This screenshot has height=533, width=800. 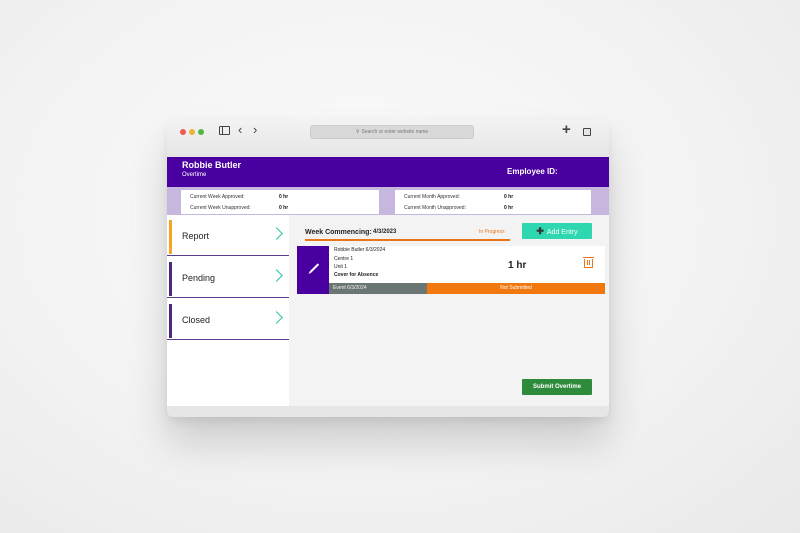 I want to click on forward-icon: ›, so click(x=255, y=129).